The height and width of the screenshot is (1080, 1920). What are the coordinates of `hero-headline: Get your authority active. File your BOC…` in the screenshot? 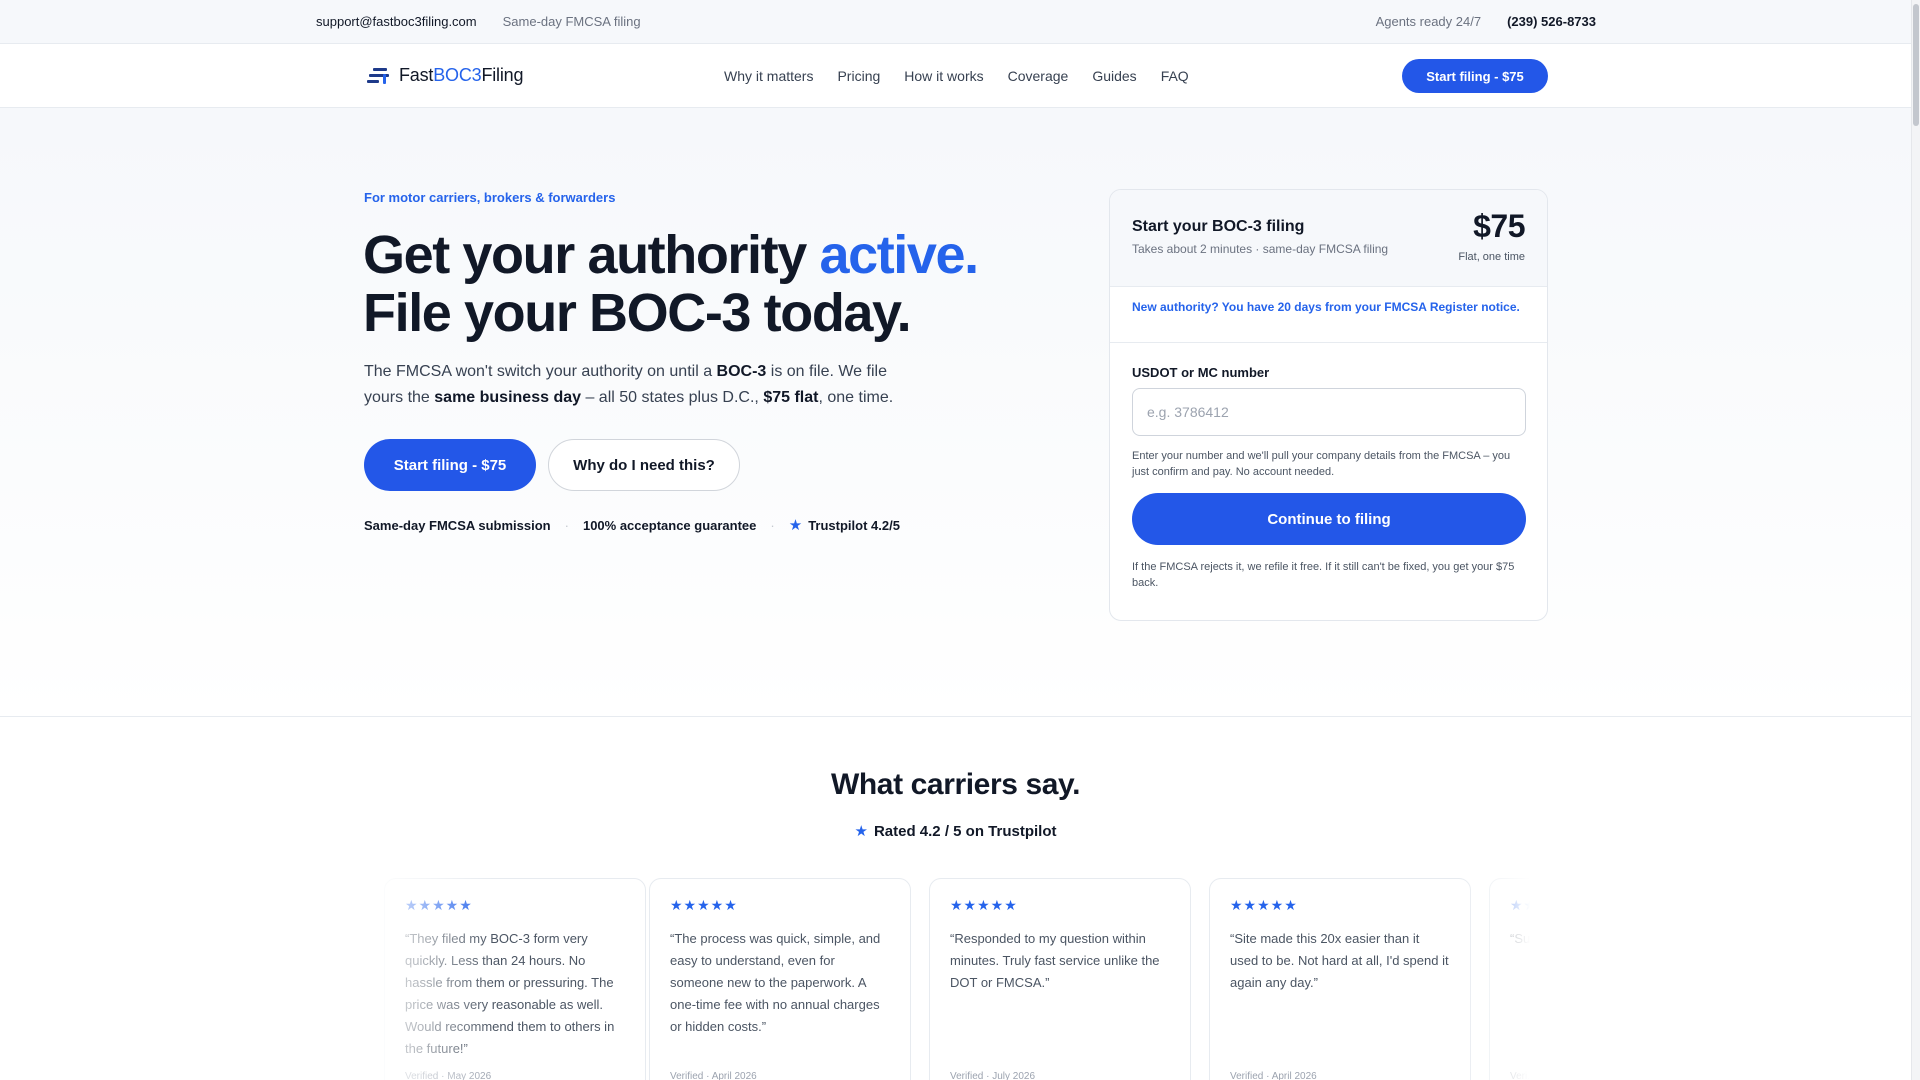 It's located at (671, 284).